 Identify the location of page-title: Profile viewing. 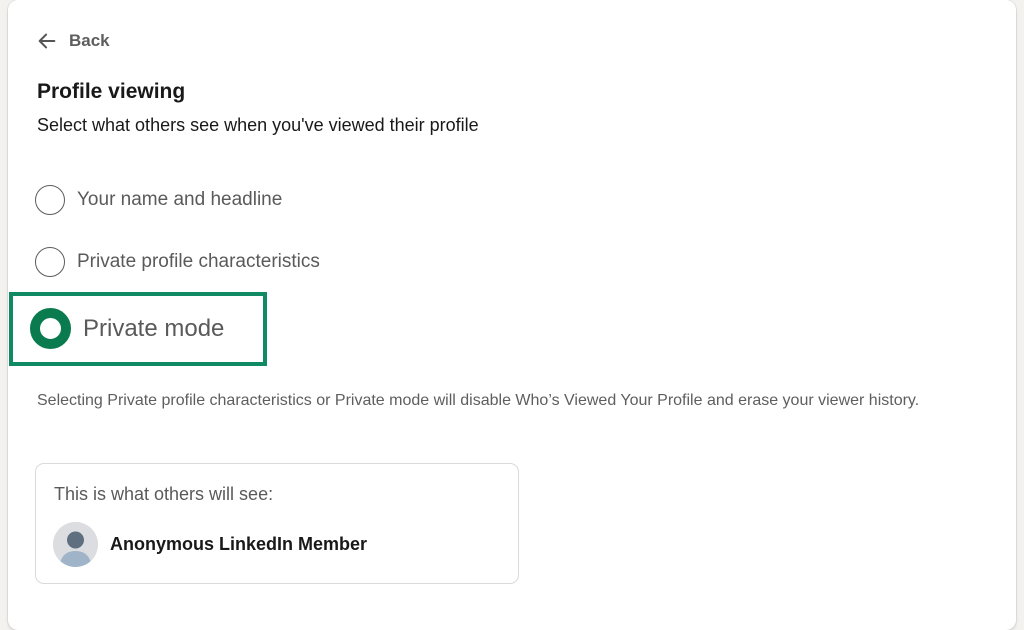
(111, 91).